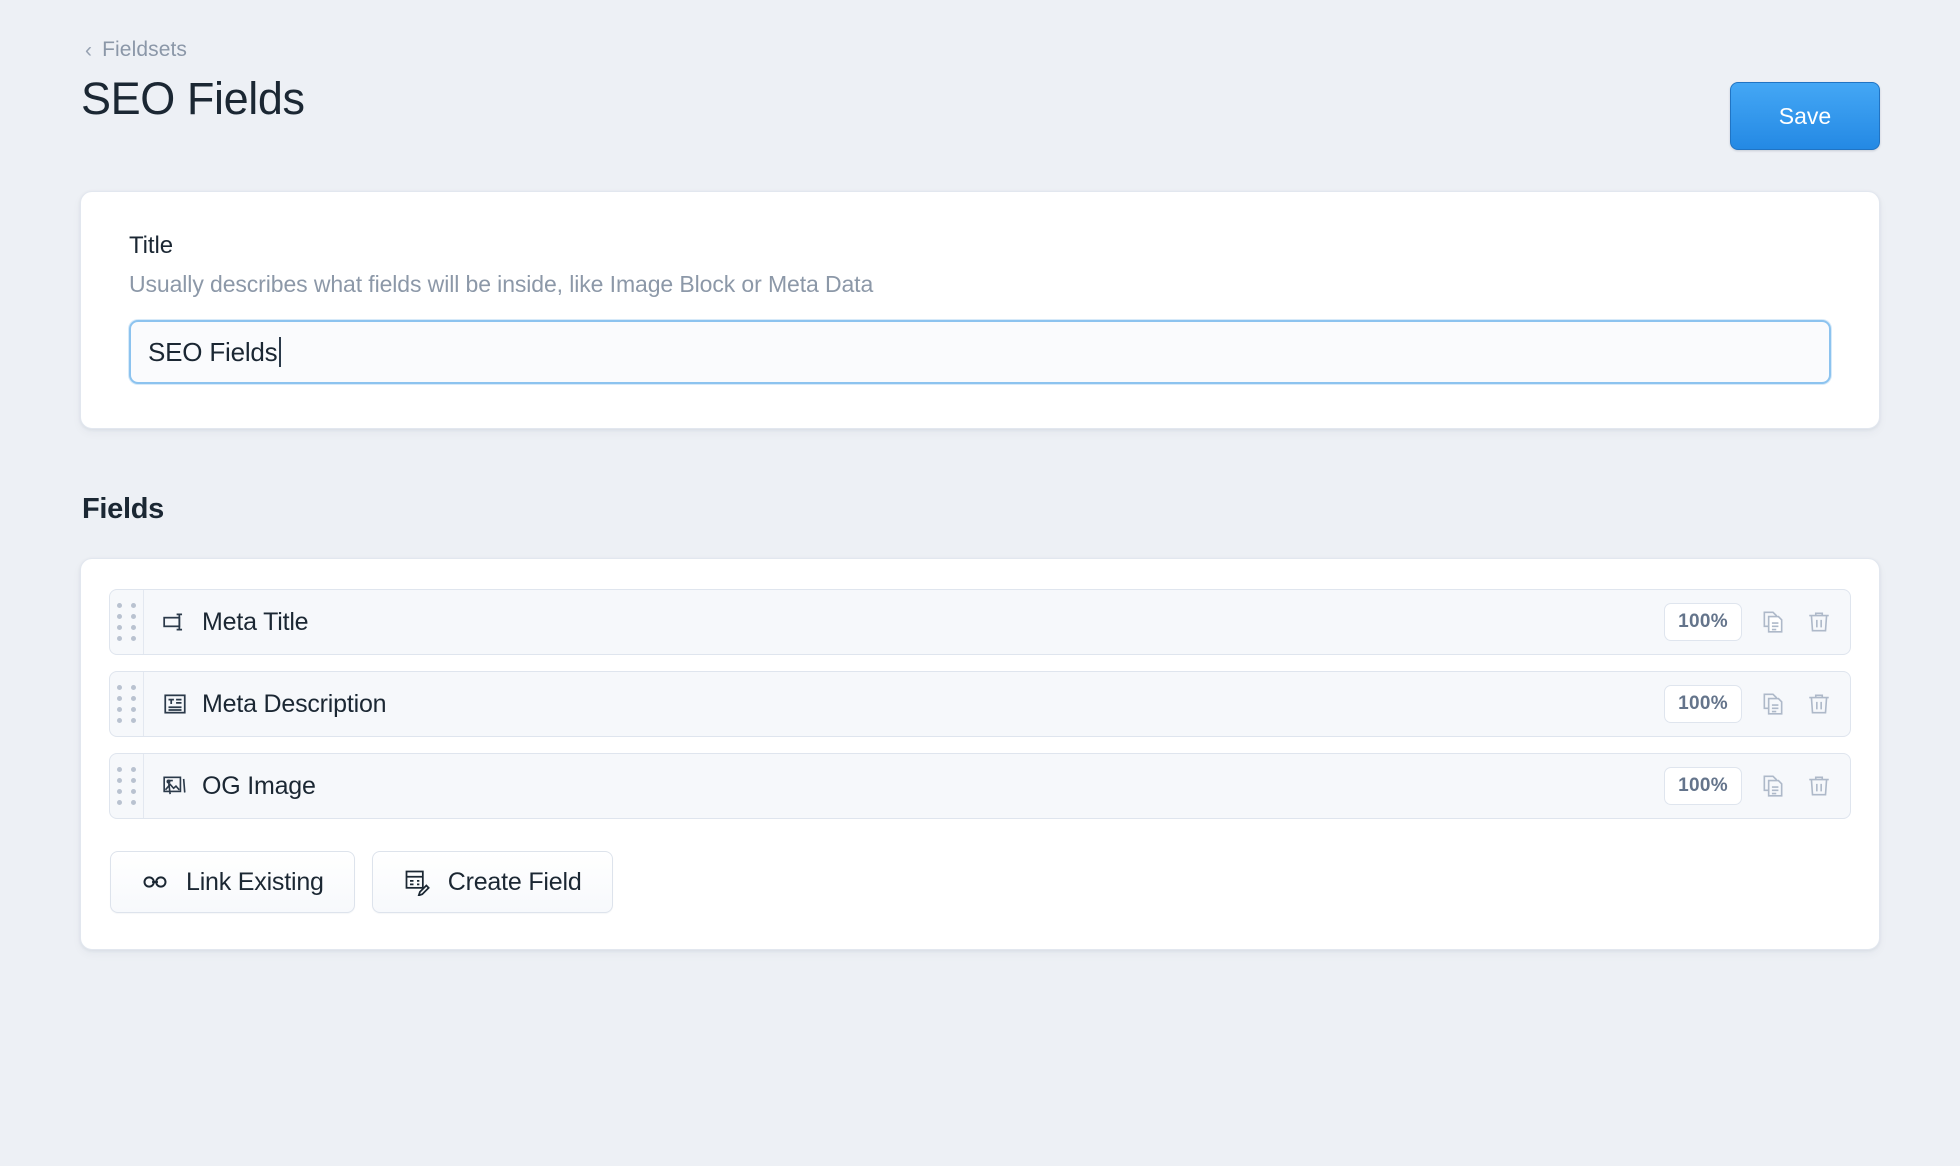 The width and height of the screenshot is (1960, 1166). I want to click on field-row-label: OG Image, so click(259, 785).